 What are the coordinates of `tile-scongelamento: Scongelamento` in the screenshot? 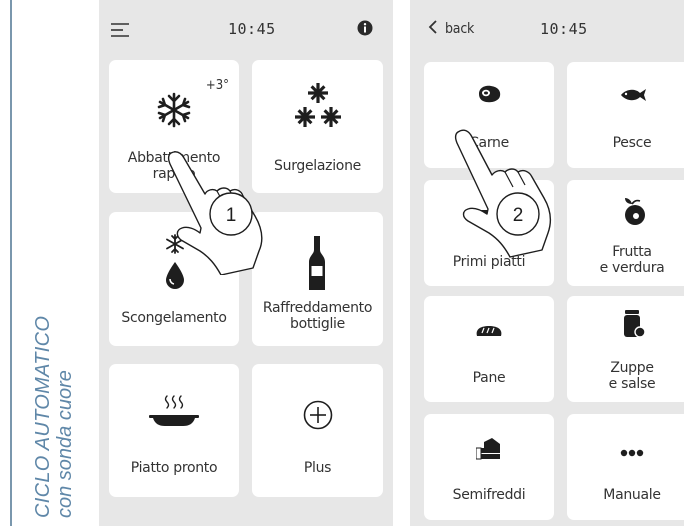 It's located at (174, 279).